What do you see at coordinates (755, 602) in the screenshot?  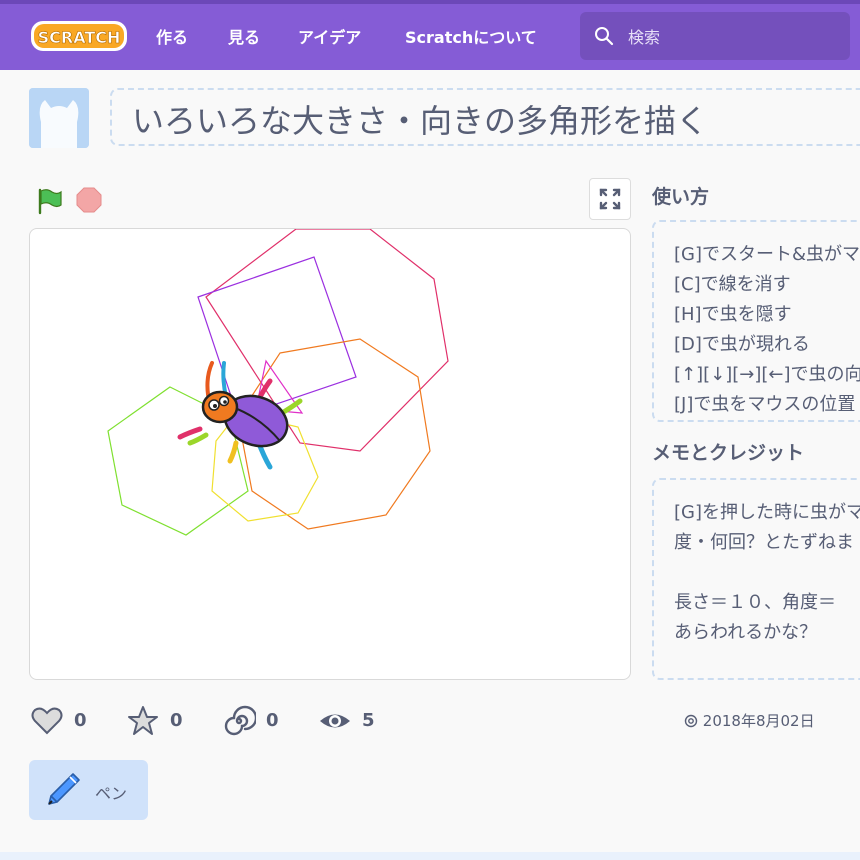 I see `notes-line: 長さ＝１０、角度＝` at bounding box center [755, 602].